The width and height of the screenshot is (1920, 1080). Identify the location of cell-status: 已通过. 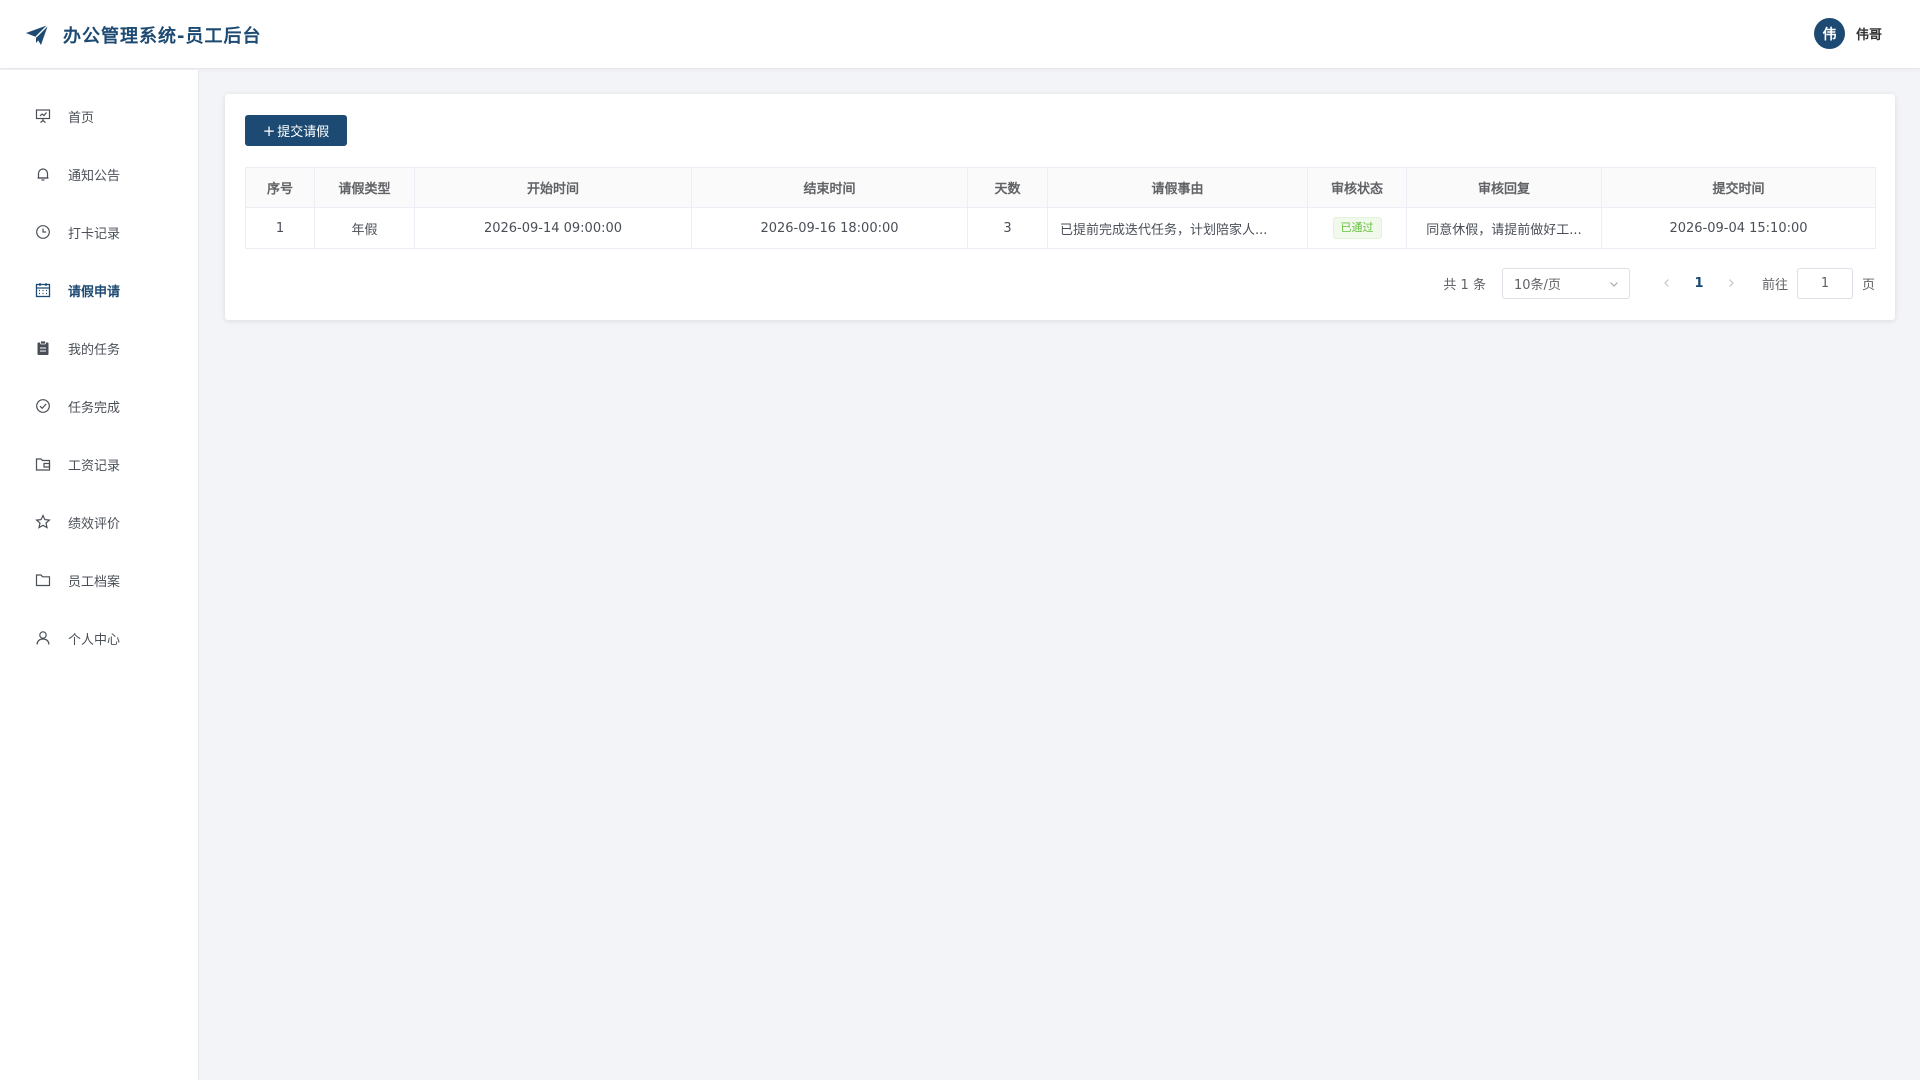
(1357, 228).